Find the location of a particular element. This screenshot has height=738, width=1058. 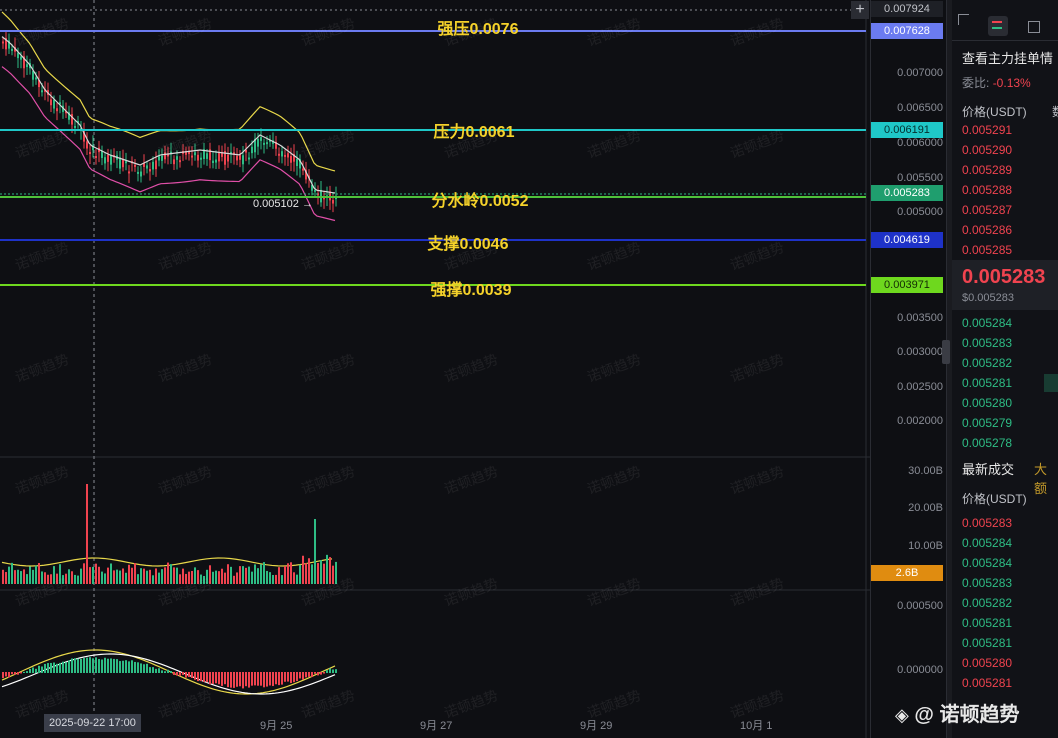

ask-row: 0.005287 is located at coordinates (987, 210).